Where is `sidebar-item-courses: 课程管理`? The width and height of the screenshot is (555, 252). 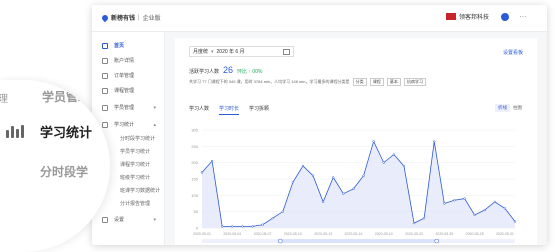 sidebar-item-courses: 课程管理 is located at coordinates (128, 90).